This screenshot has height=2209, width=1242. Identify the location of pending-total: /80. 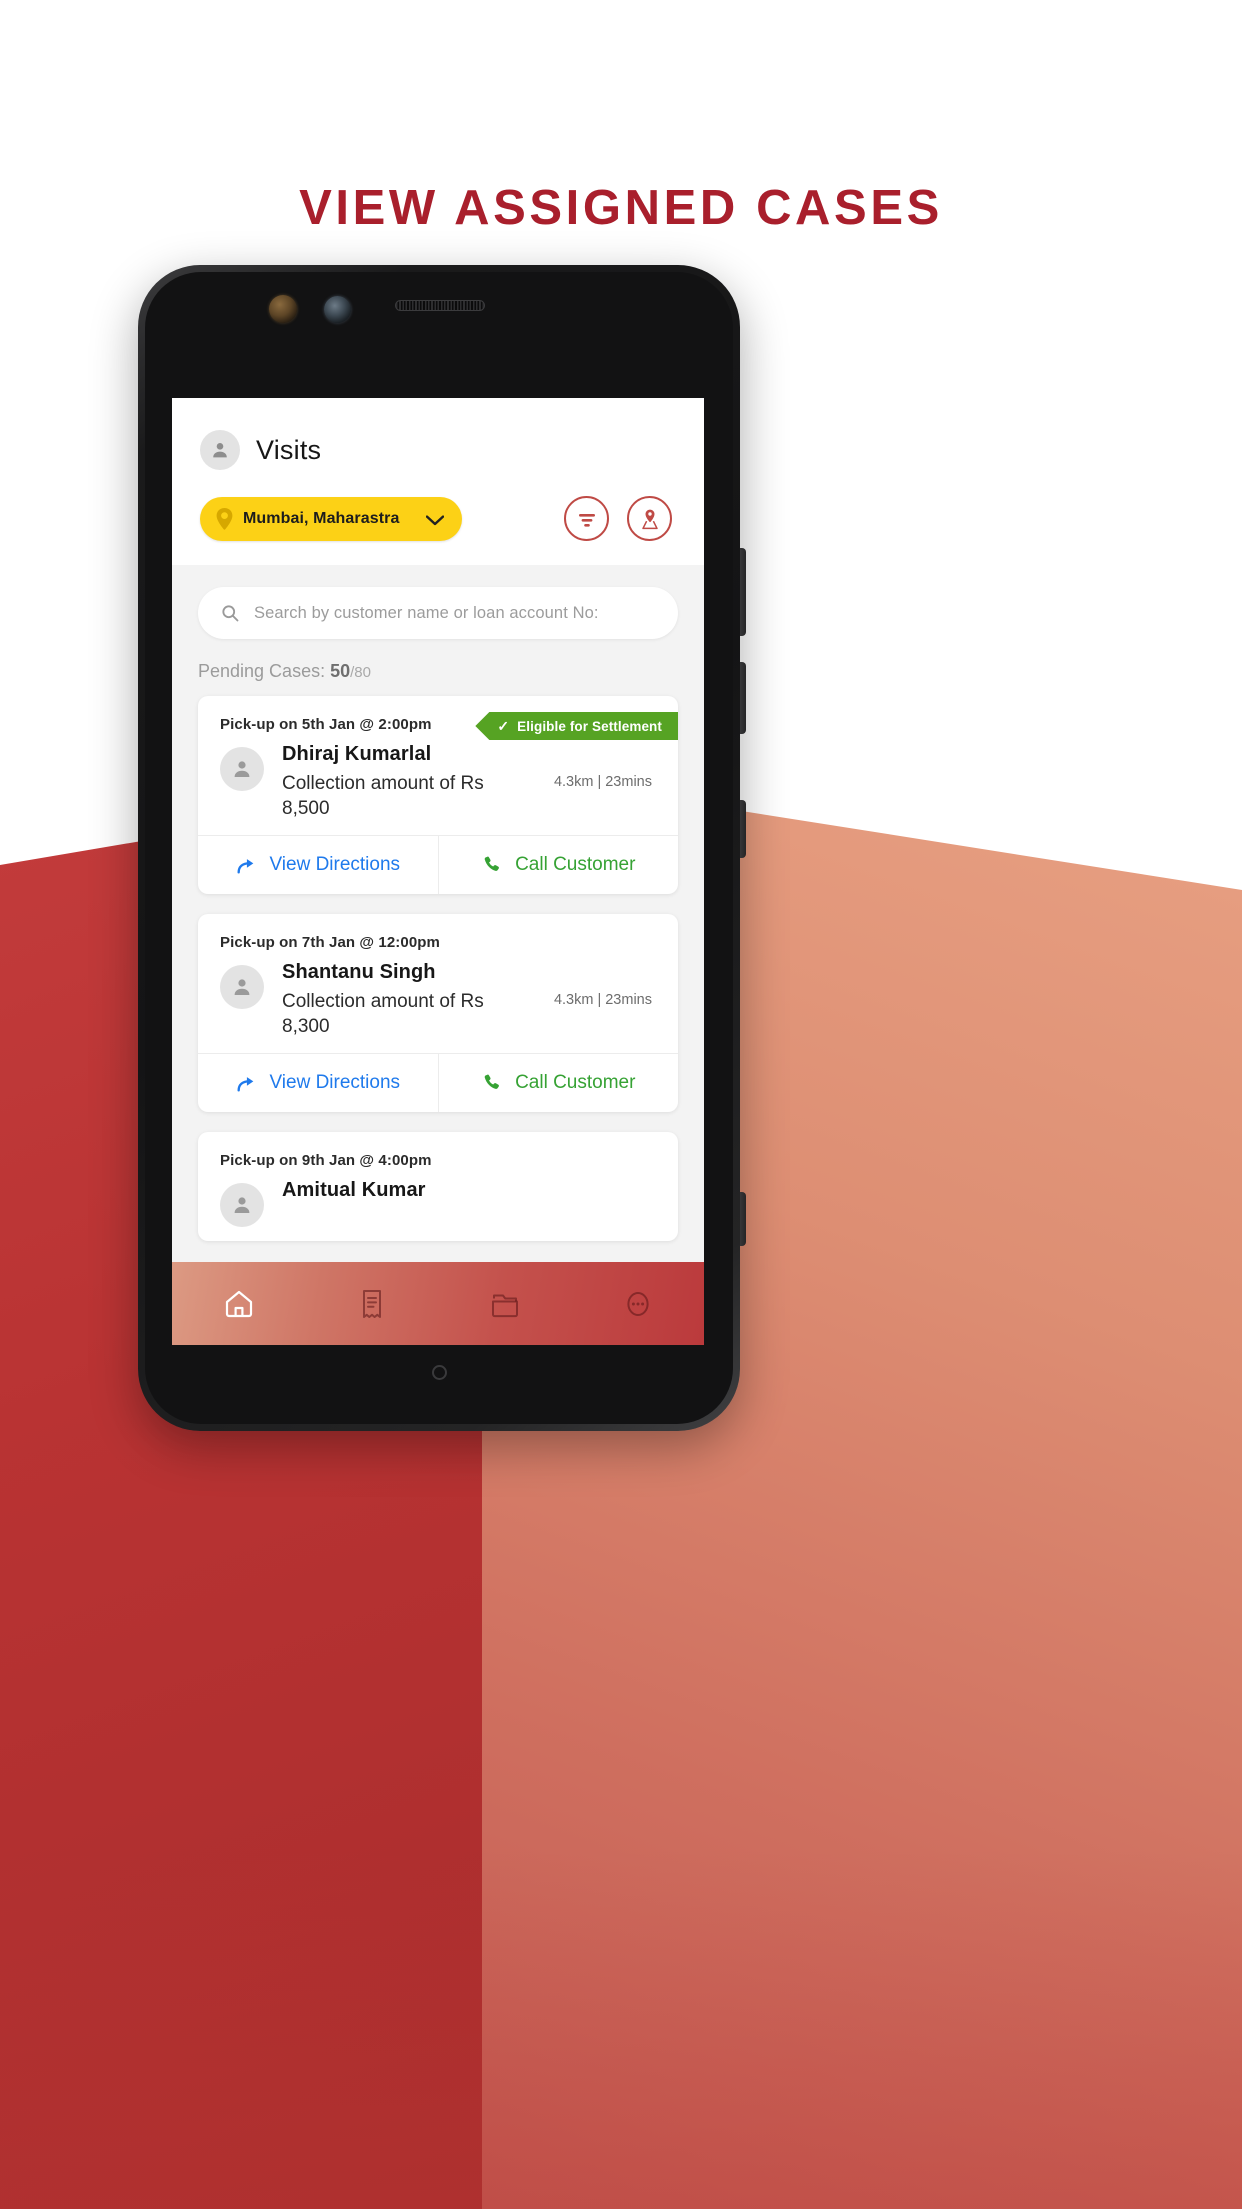
(360, 672).